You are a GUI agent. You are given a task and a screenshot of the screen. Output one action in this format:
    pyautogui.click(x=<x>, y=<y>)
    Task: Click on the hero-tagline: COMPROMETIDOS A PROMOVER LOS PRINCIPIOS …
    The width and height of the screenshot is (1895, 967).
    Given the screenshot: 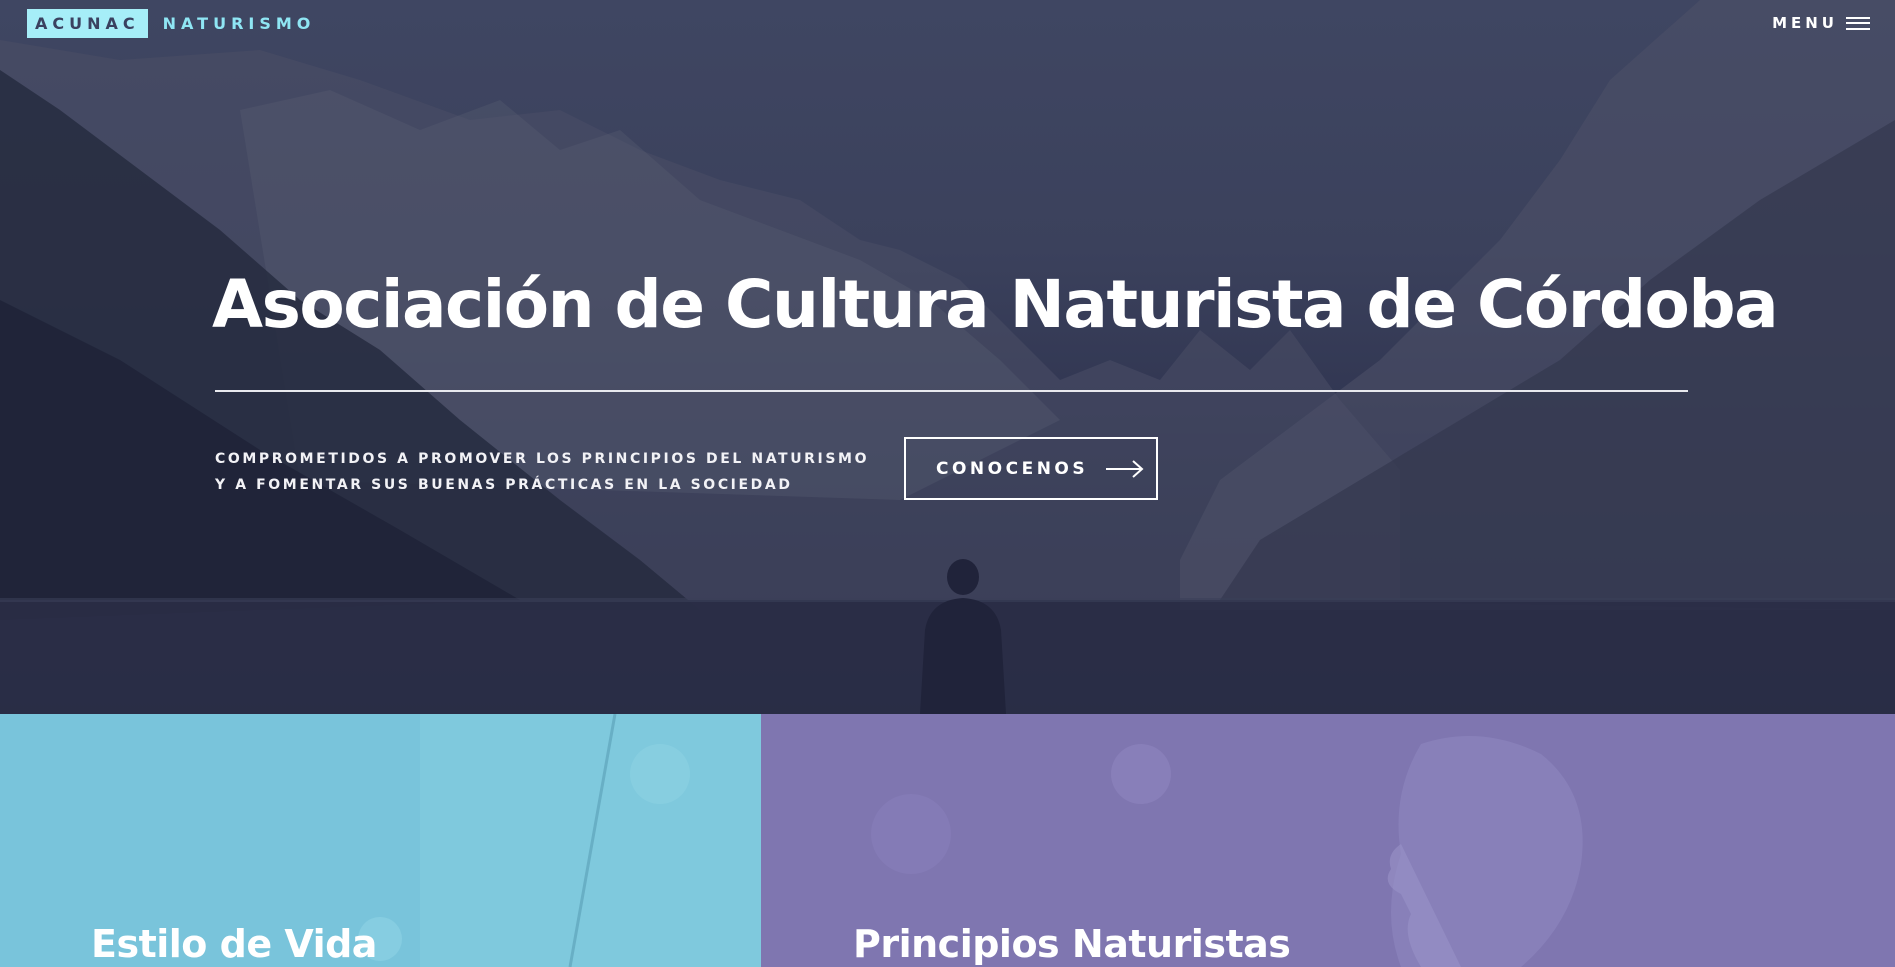 What is the action you would take?
    pyautogui.click(x=550, y=472)
    